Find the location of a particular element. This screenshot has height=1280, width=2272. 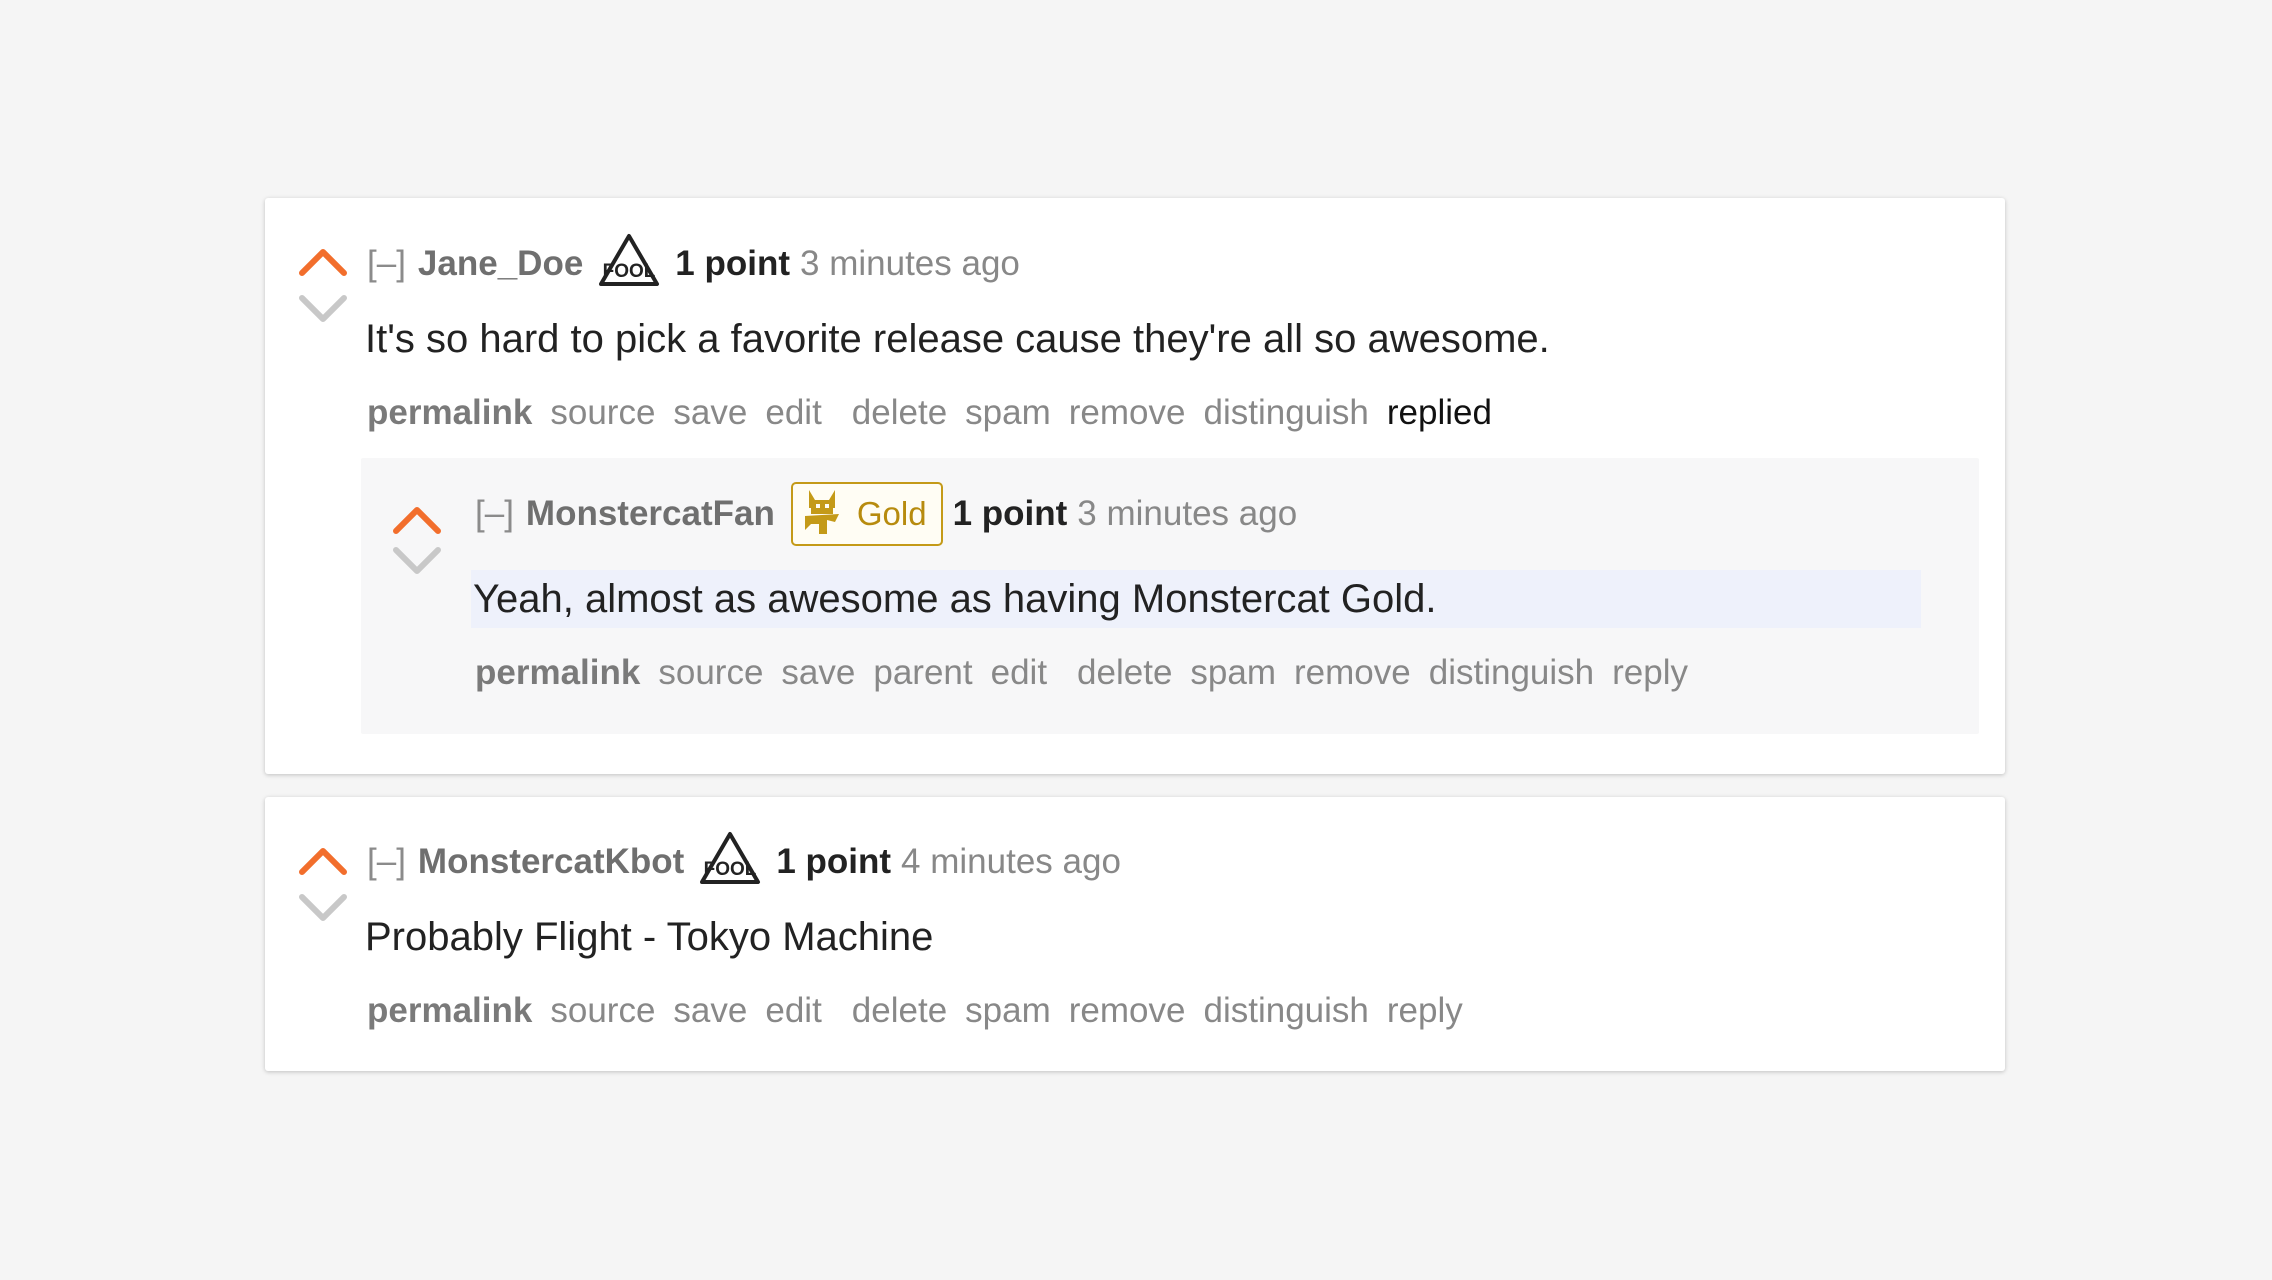

author-link: MonstercatFan is located at coordinates (650, 514).